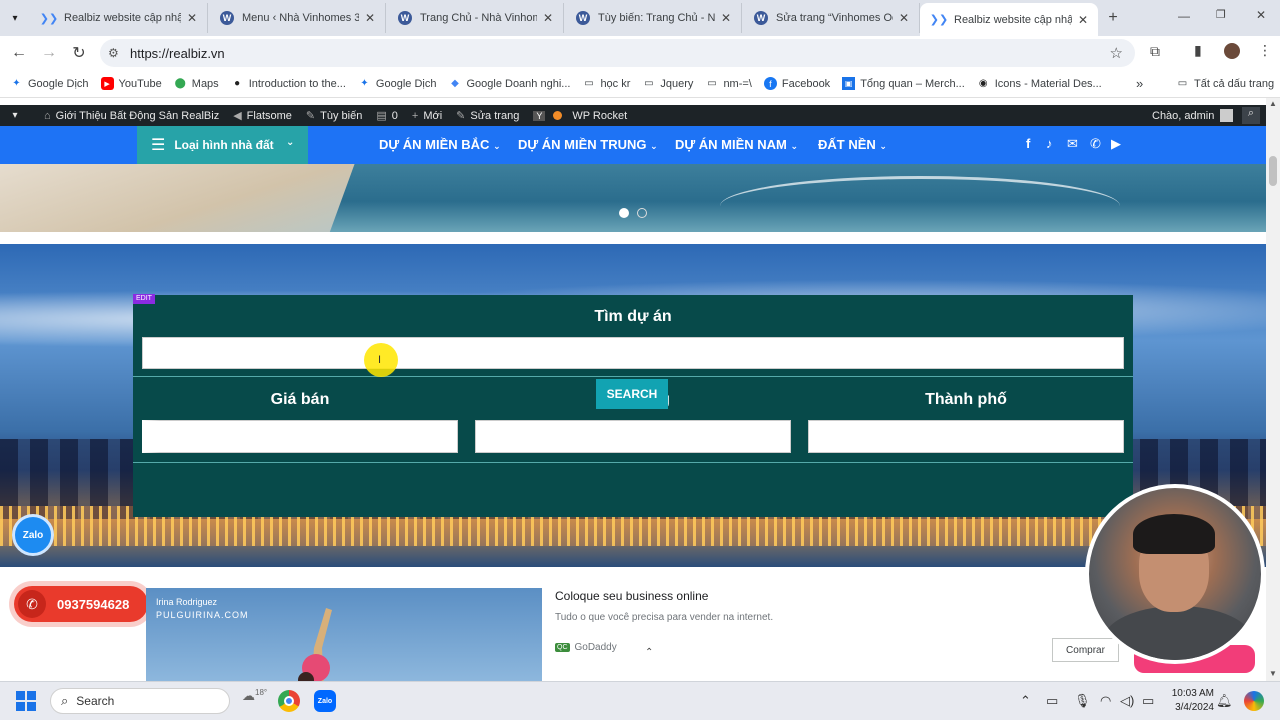 This screenshot has width=1280, height=720. What do you see at coordinates (475, 18) in the screenshot?
I see `browser-tab: W Trang Chủ - Nhà Vinhome ✕` at bounding box center [475, 18].